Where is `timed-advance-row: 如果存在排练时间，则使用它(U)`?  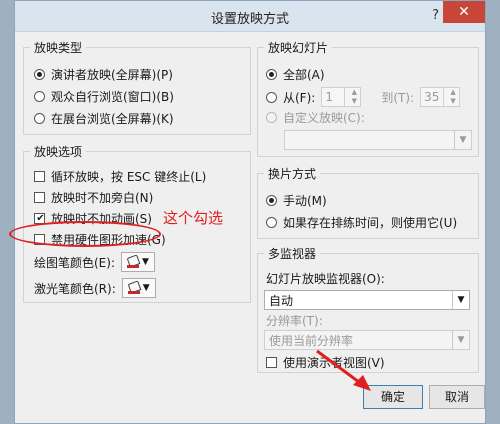
timed-advance-row: 如果存在排练时间，则使用它(U) is located at coordinates (361, 222).